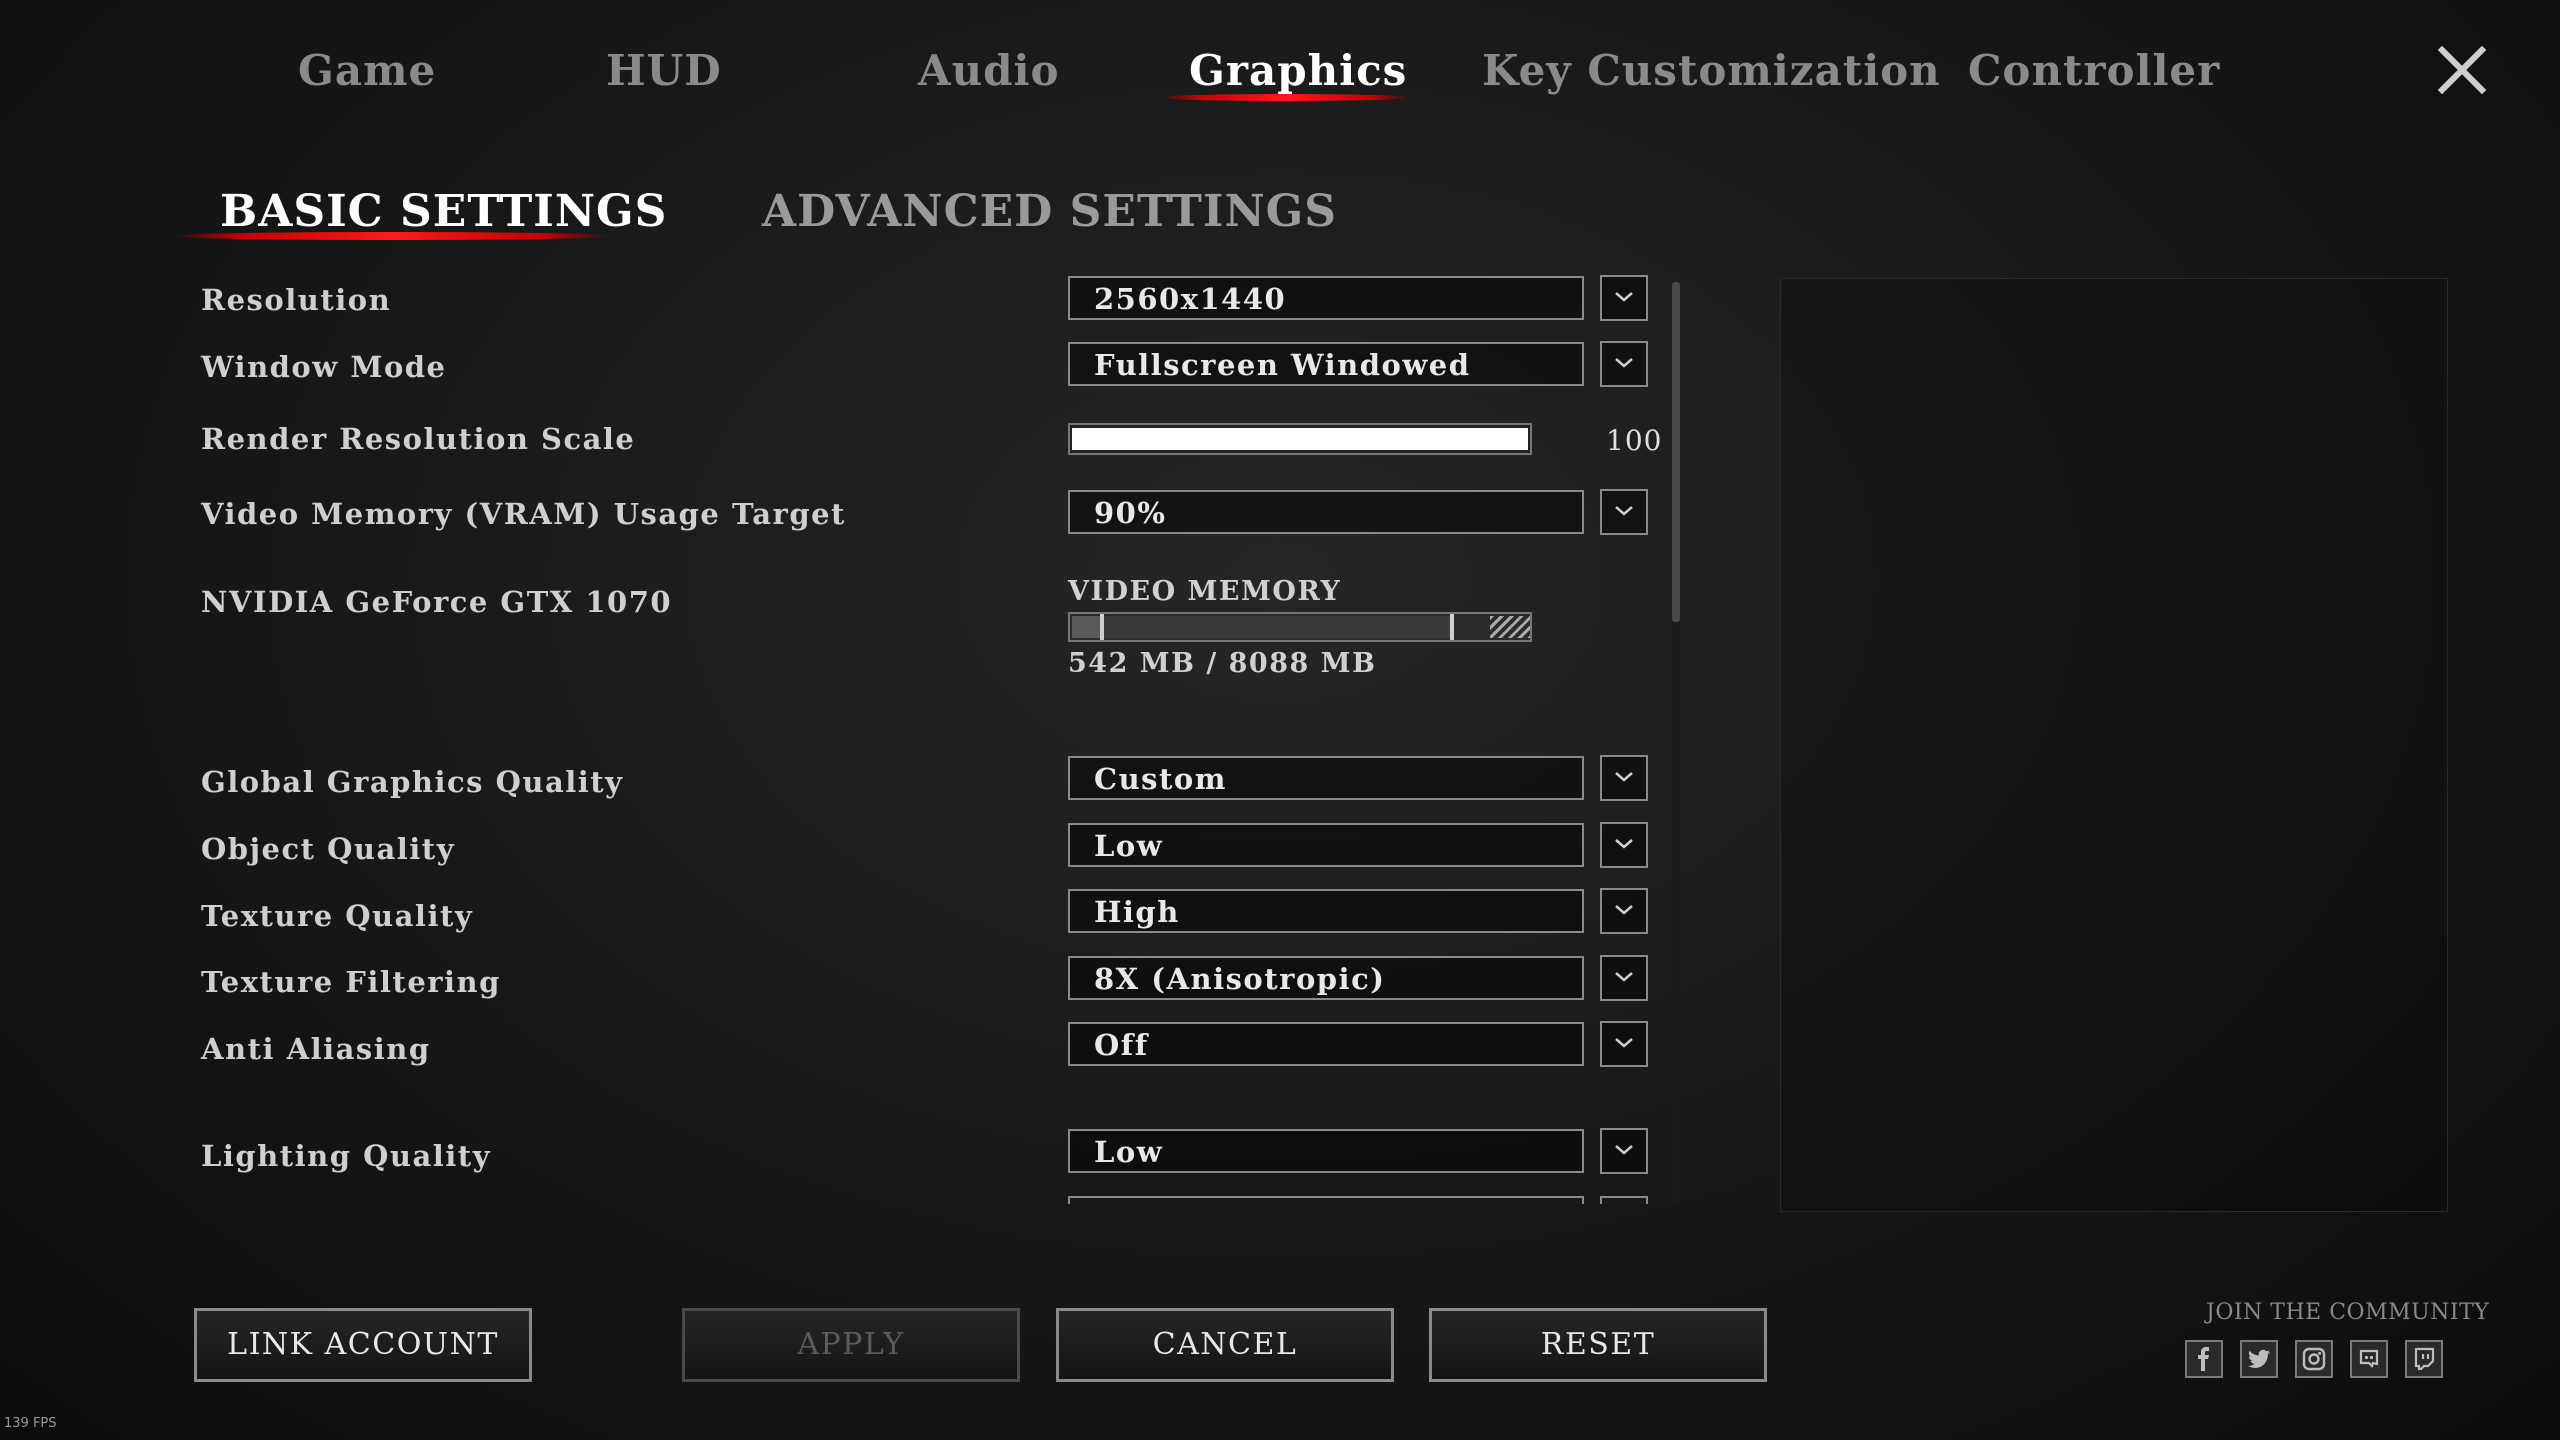  Describe the element at coordinates (2259, 1359) in the screenshot. I see `twitter-icon` at that location.